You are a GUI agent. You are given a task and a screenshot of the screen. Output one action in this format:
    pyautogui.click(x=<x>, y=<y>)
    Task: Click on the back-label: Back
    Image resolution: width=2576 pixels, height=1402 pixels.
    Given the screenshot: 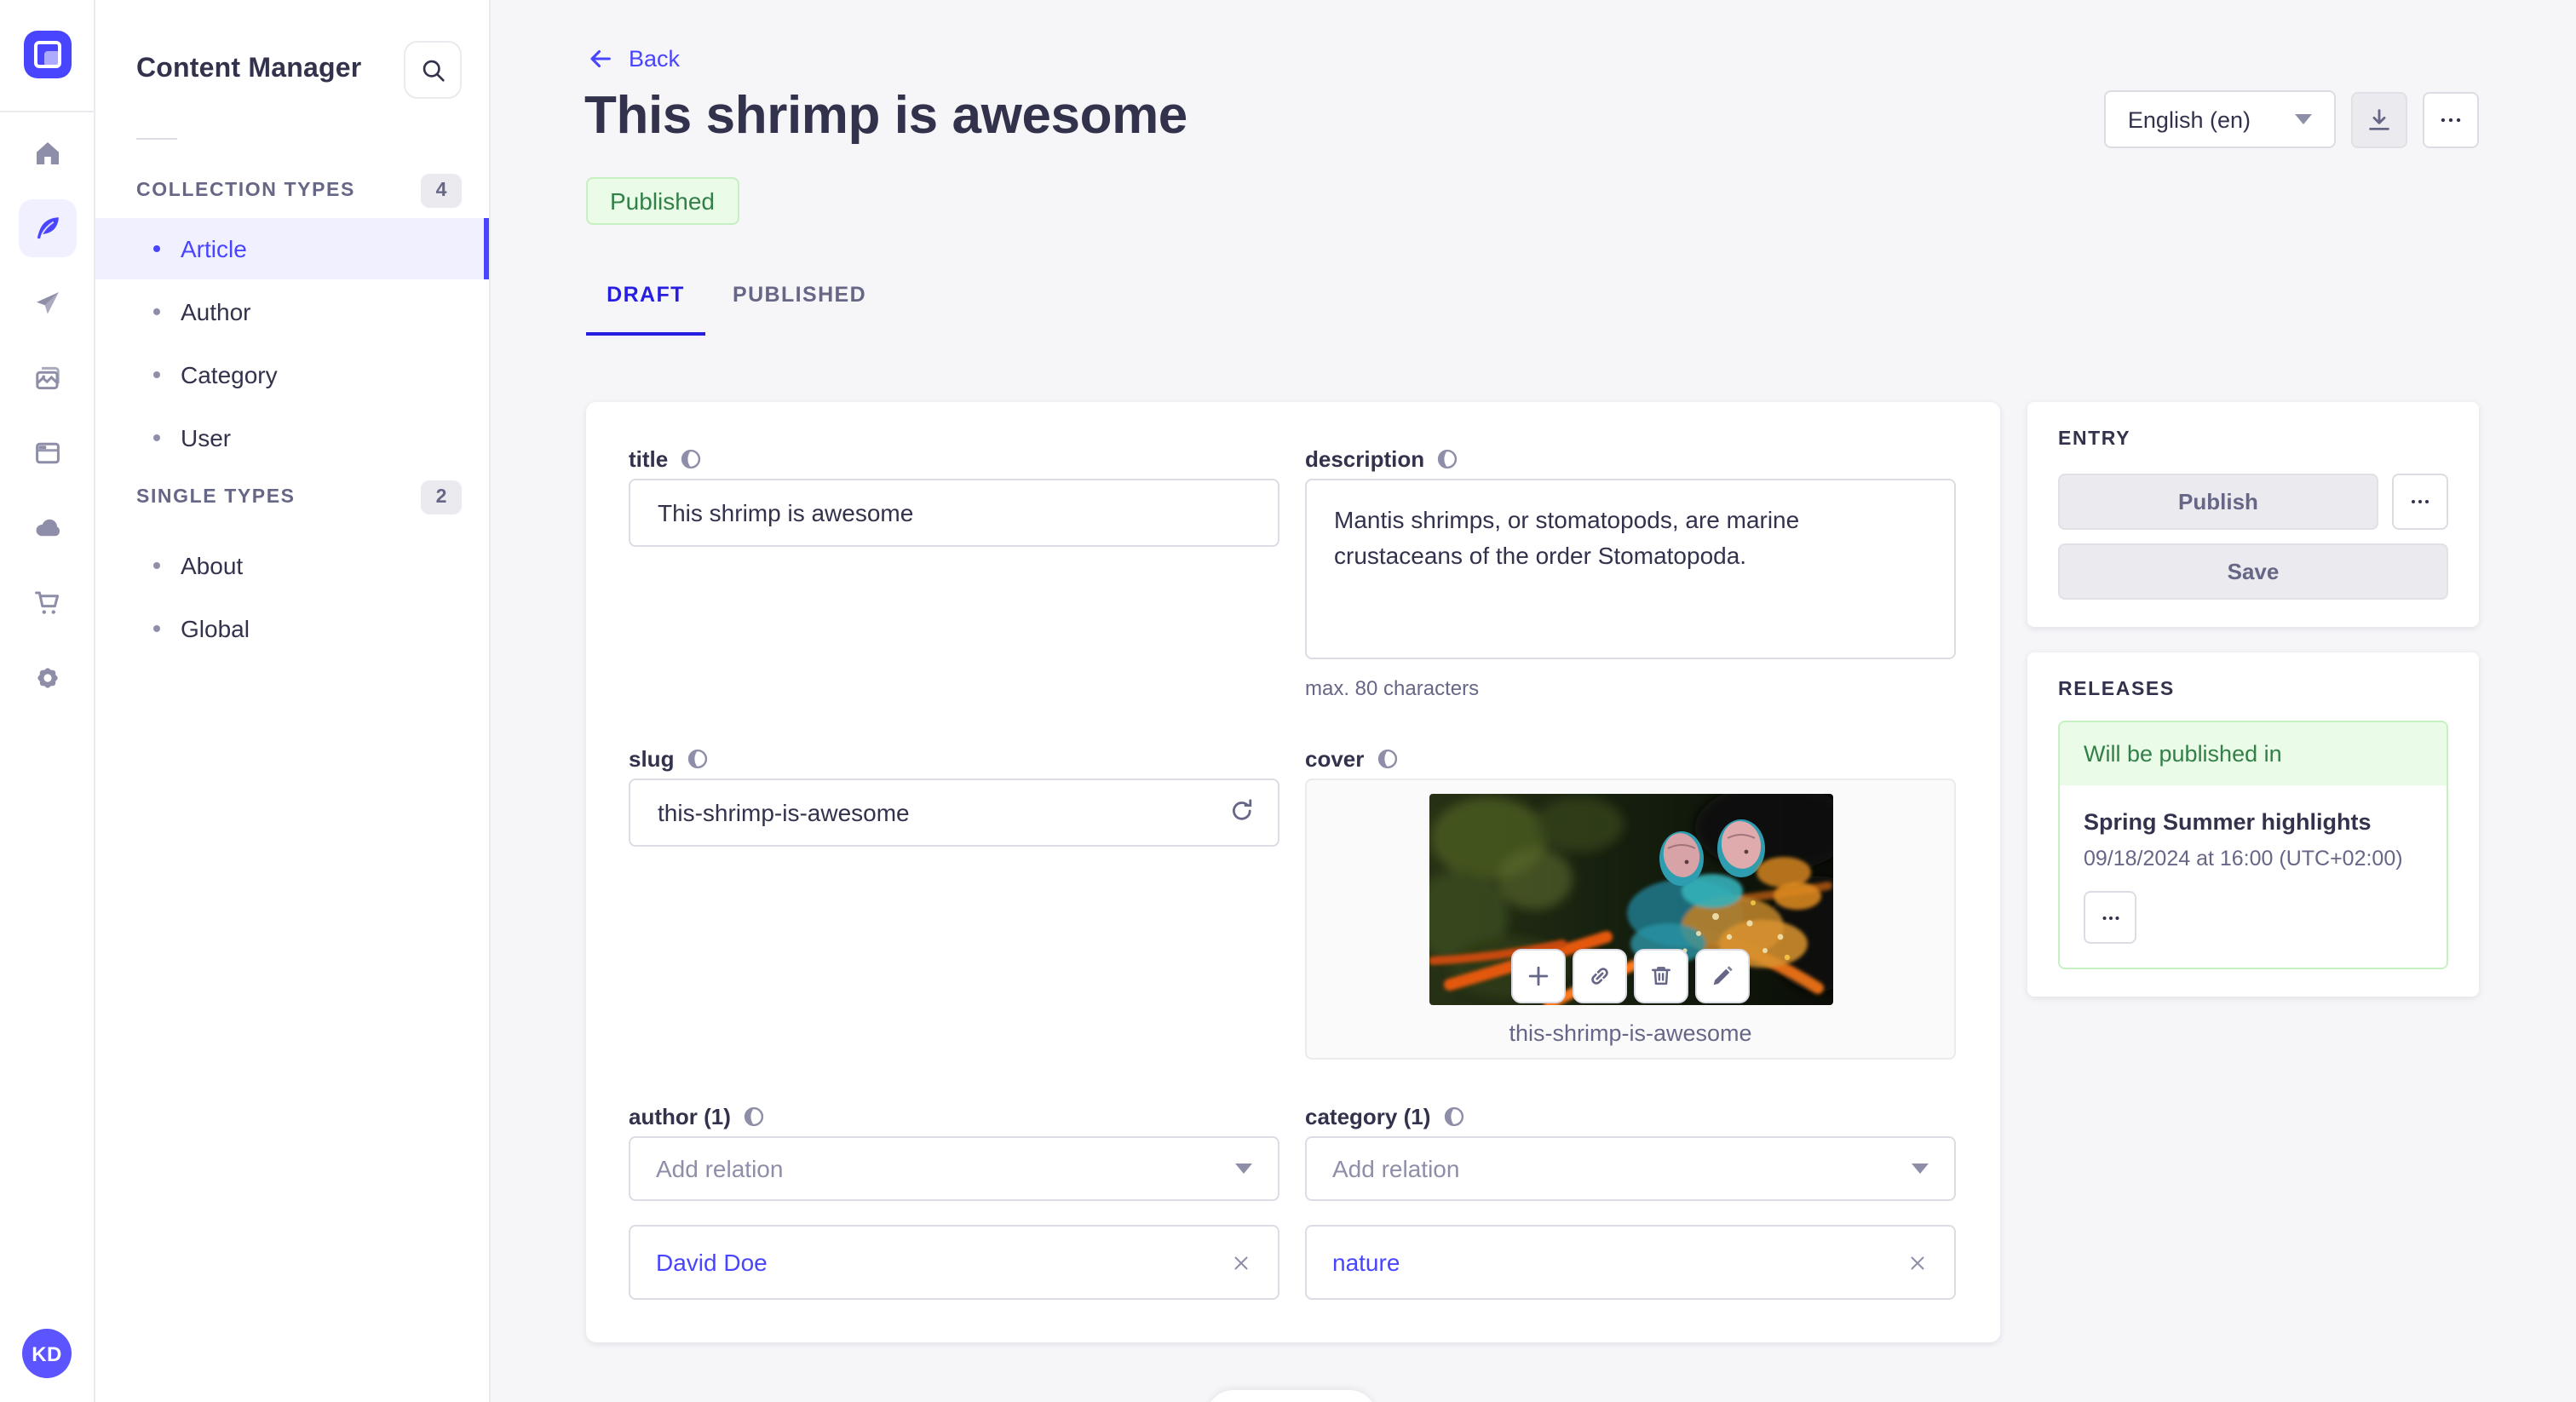 What is the action you would take?
    pyautogui.click(x=655, y=59)
    